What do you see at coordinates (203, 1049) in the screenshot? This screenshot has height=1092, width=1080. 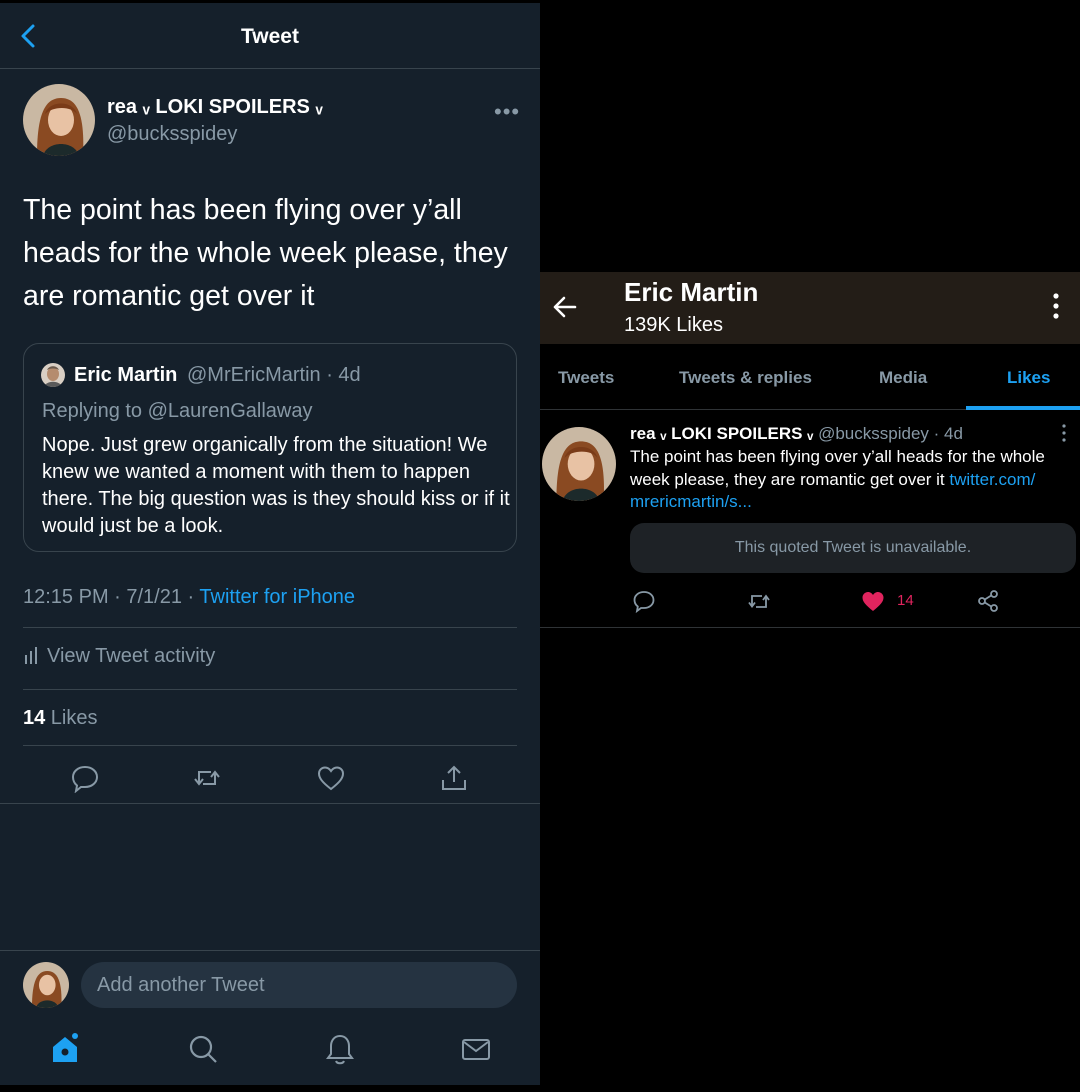 I see `search-icon` at bounding box center [203, 1049].